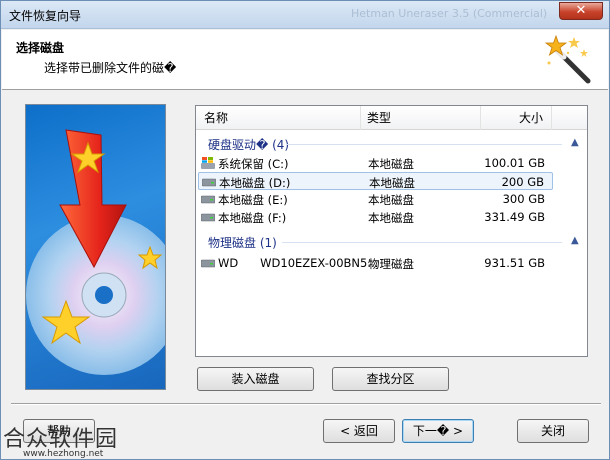 The height and width of the screenshot is (460, 610). What do you see at coordinates (523, 199) in the screenshot?
I see `drive-size: 300 GB` at bounding box center [523, 199].